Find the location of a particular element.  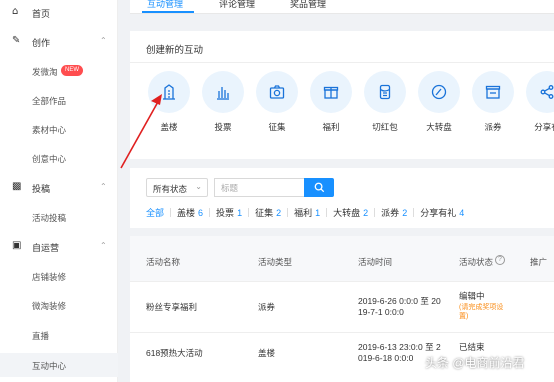

sidebar-item-home: ⌂ 首页 is located at coordinates (59, 12).